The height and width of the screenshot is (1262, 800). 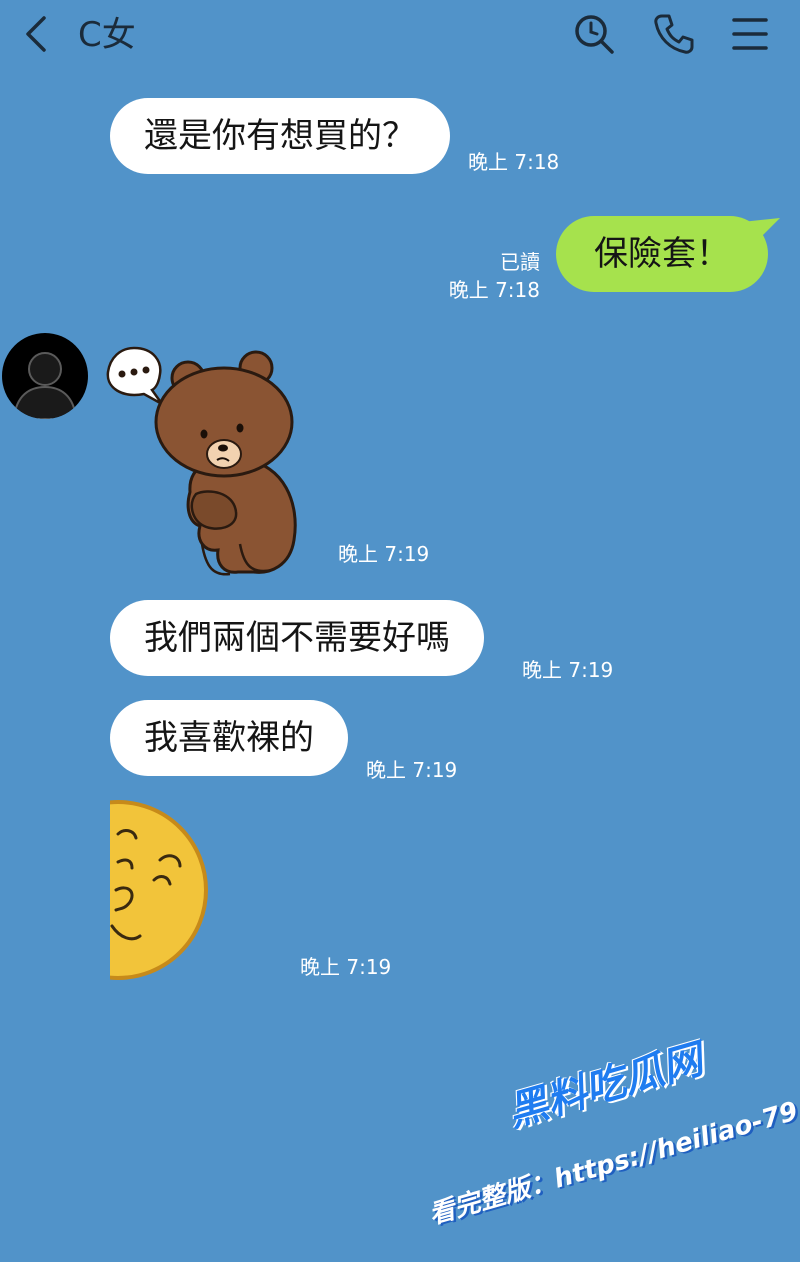 What do you see at coordinates (107, 35) in the screenshot?
I see `chat-title: C女` at bounding box center [107, 35].